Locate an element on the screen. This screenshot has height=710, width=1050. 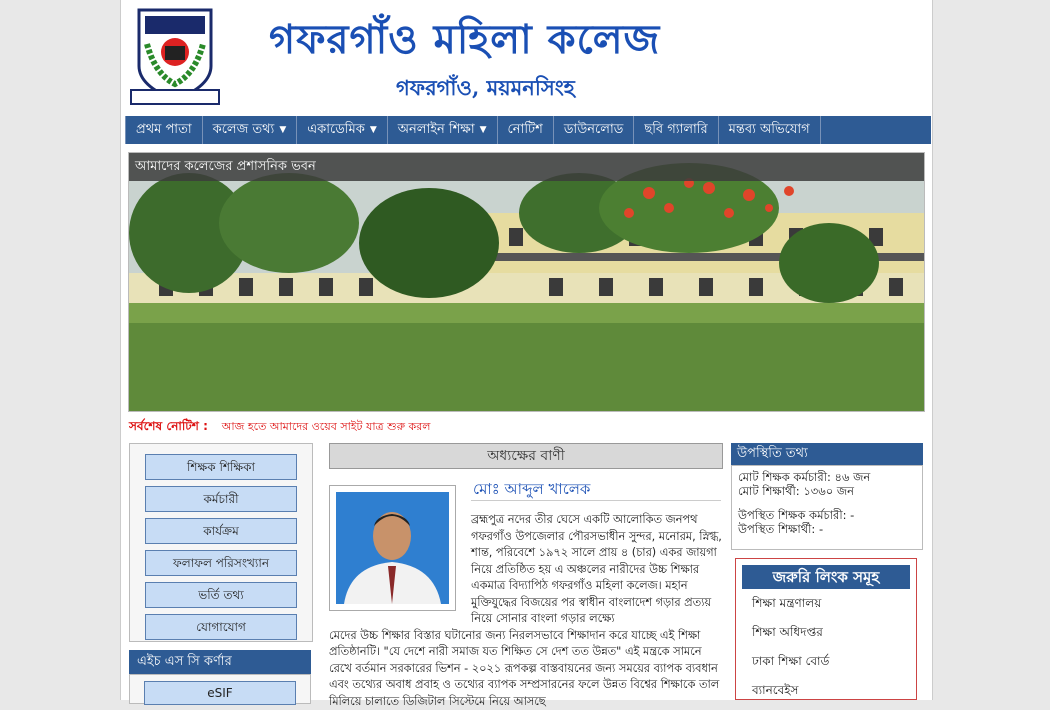
attendance-heading: উপস্থিতি তথ্য is located at coordinates (827, 454).